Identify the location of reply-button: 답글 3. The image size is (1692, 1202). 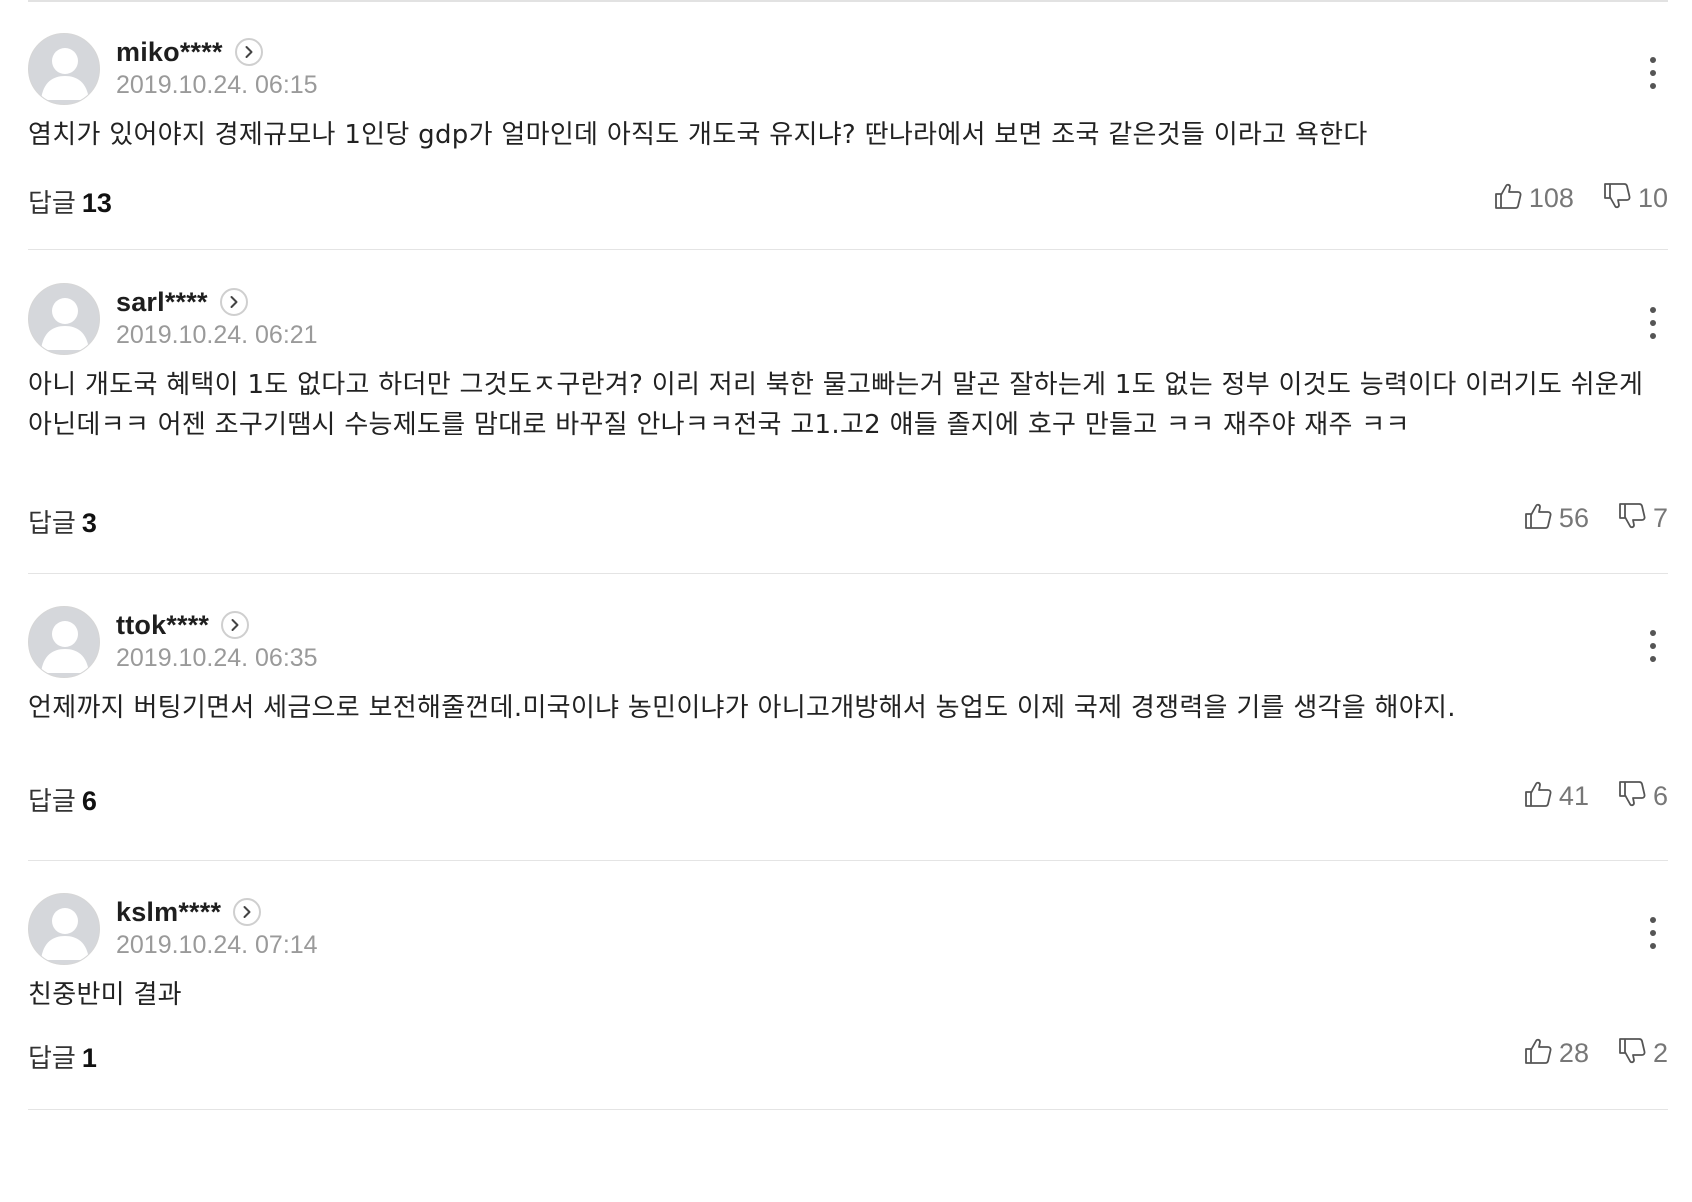
(62, 521).